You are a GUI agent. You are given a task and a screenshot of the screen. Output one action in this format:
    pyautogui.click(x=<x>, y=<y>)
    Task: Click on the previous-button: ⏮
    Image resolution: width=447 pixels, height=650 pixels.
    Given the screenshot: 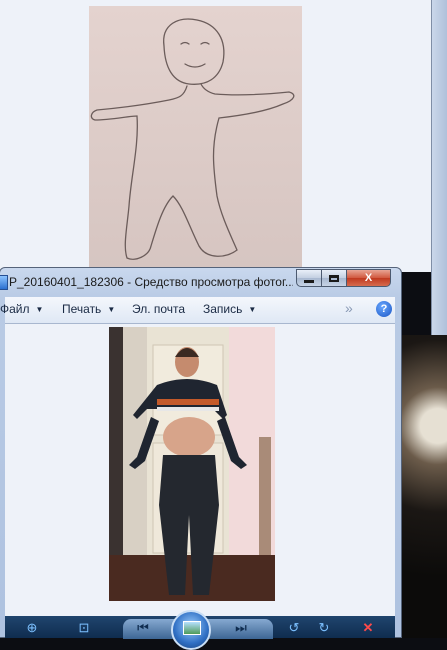 What is the action you would take?
    pyautogui.click(x=143, y=628)
    